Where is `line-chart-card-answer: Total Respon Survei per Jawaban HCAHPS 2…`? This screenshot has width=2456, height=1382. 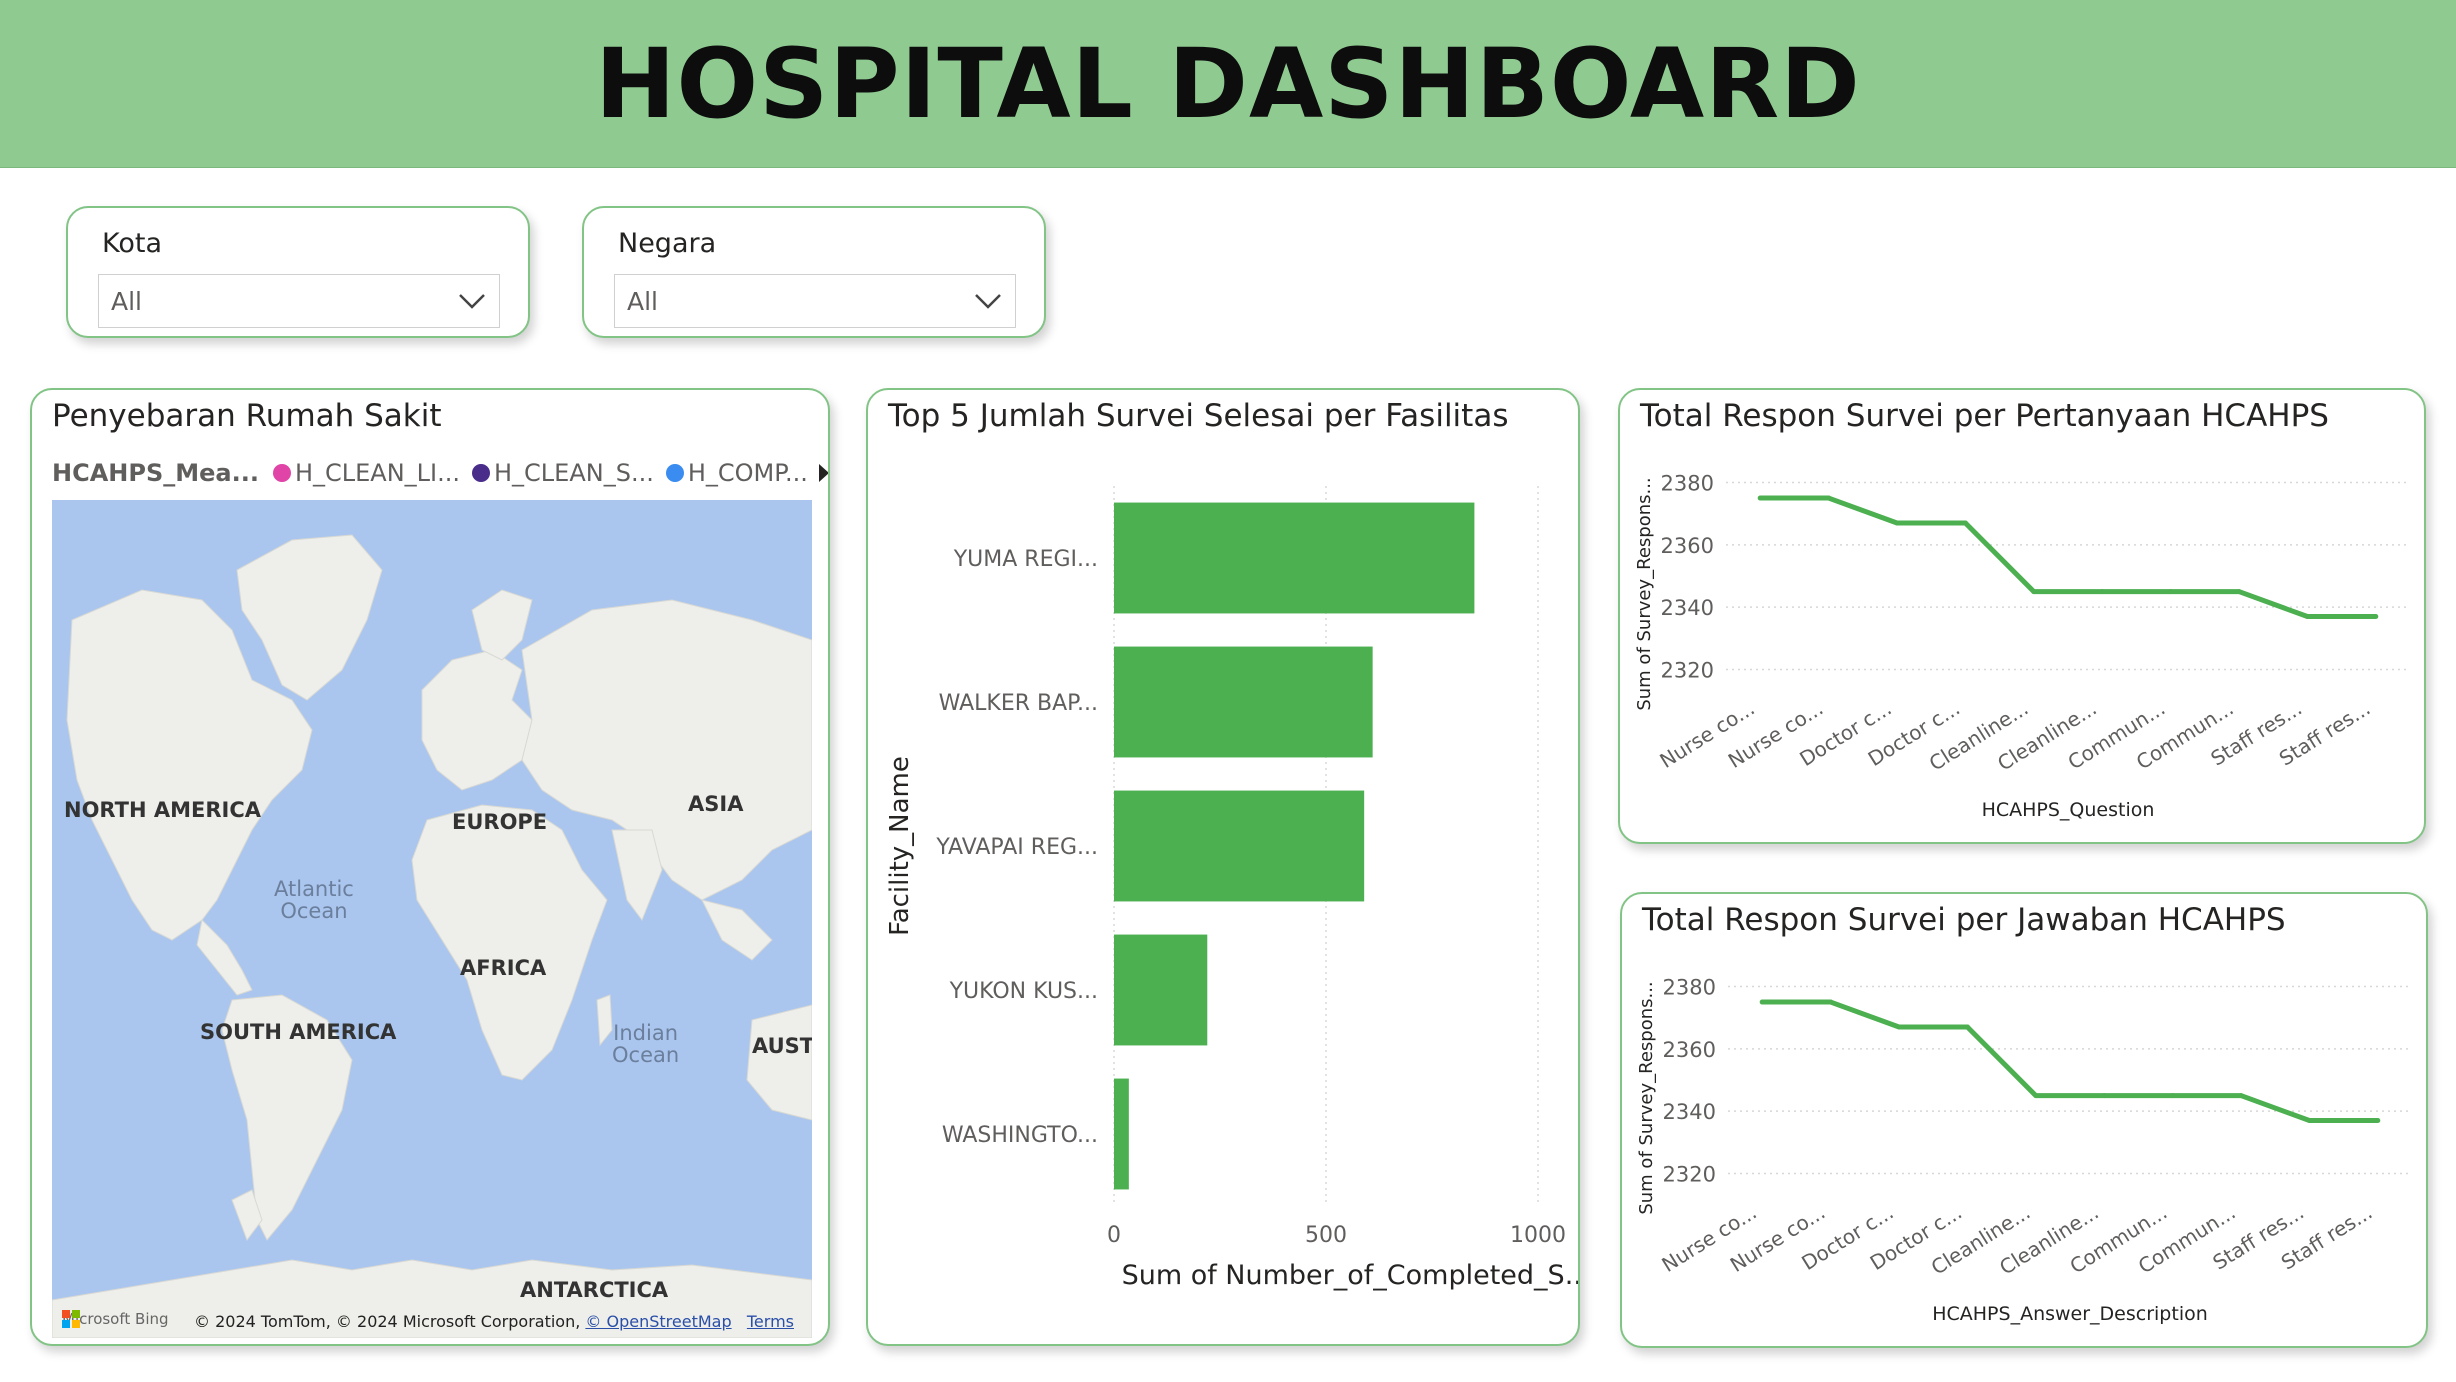
line-chart-card-answer: Total Respon Survei per Jawaban HCAHPS 2… is located at coordinates (2024, 1120).